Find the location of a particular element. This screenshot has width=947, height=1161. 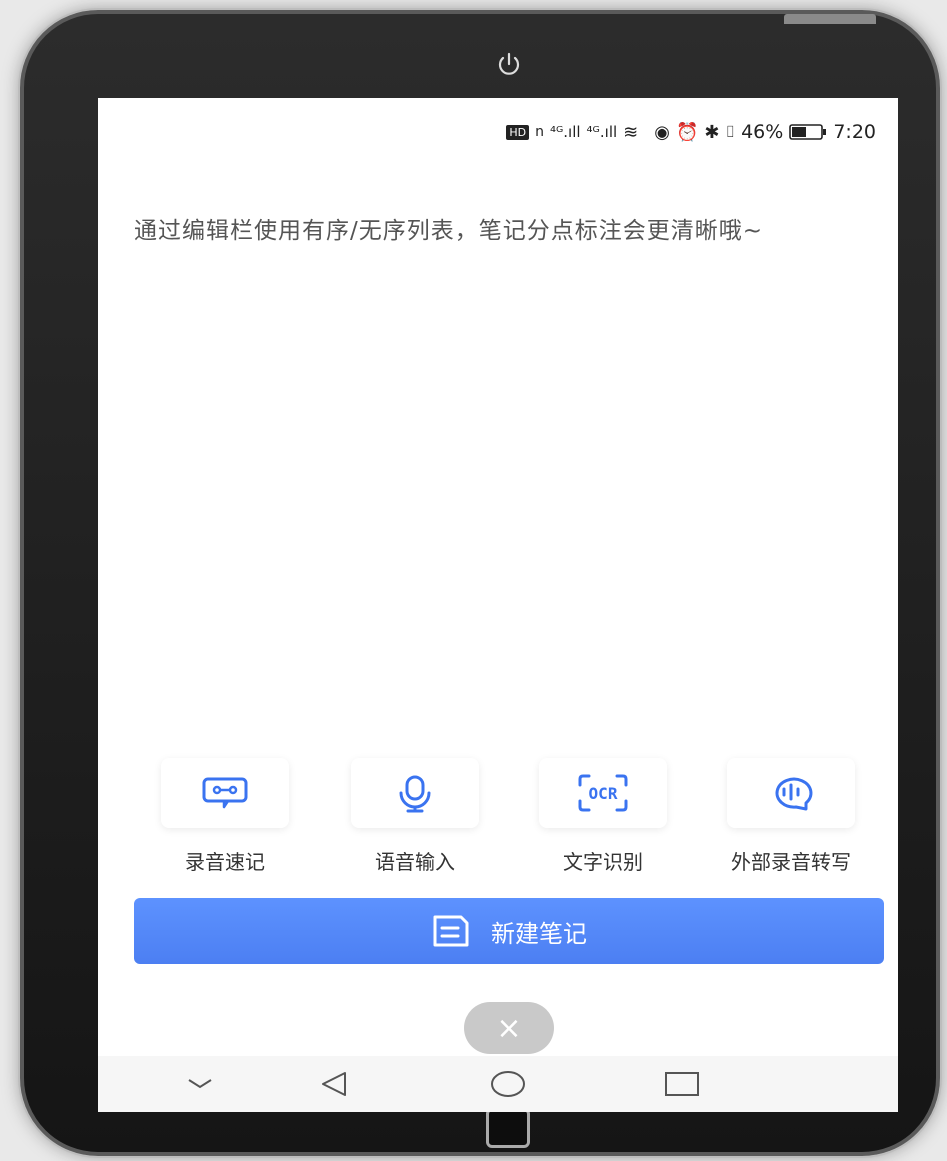

tool-external-transcribe-label: 外部录音转写 is located at coordinates (791, 862).